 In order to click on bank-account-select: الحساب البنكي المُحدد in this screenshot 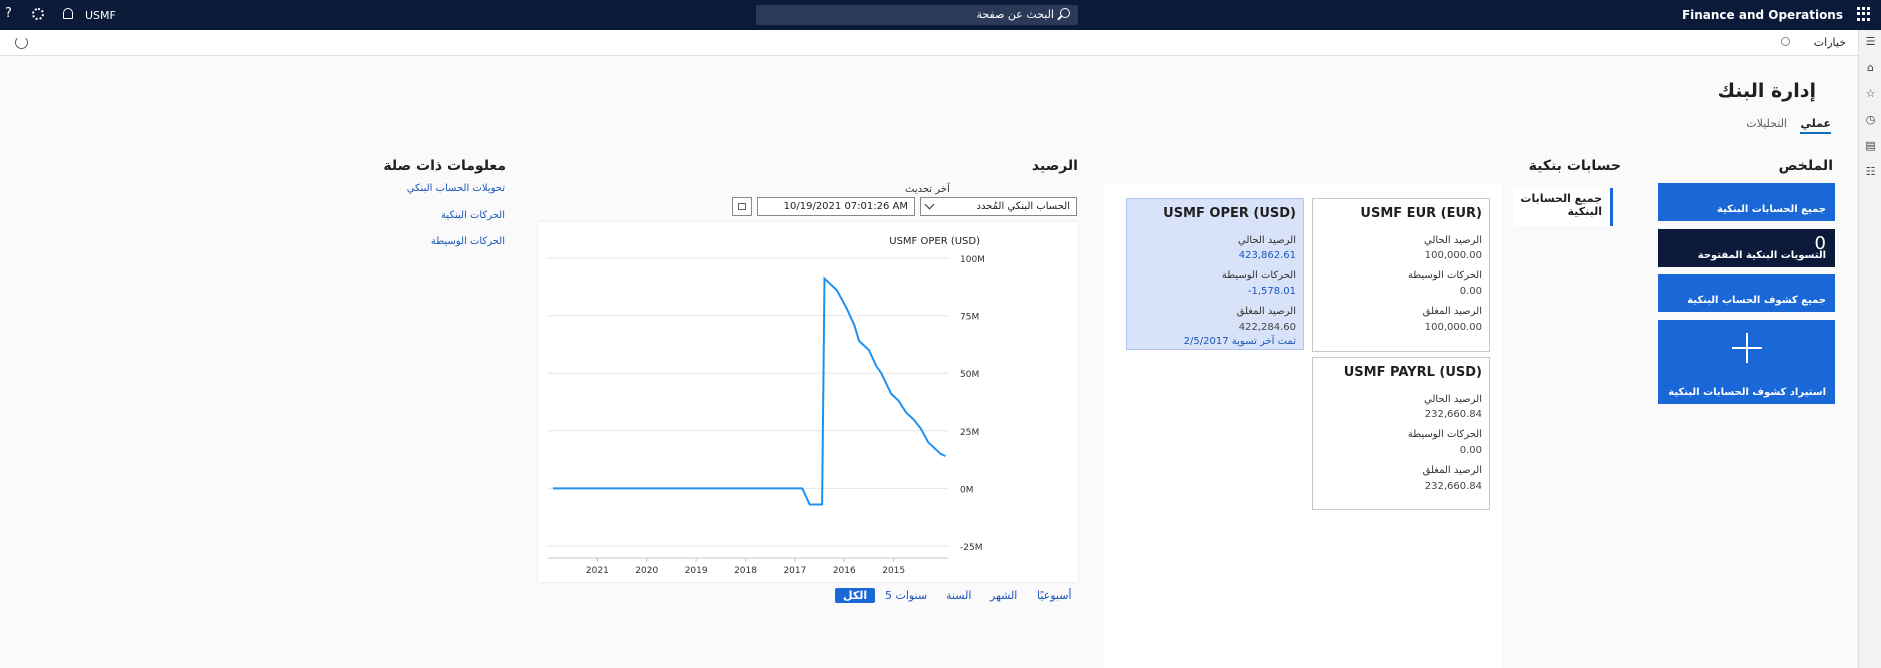, I will do `click(998, 206)`.